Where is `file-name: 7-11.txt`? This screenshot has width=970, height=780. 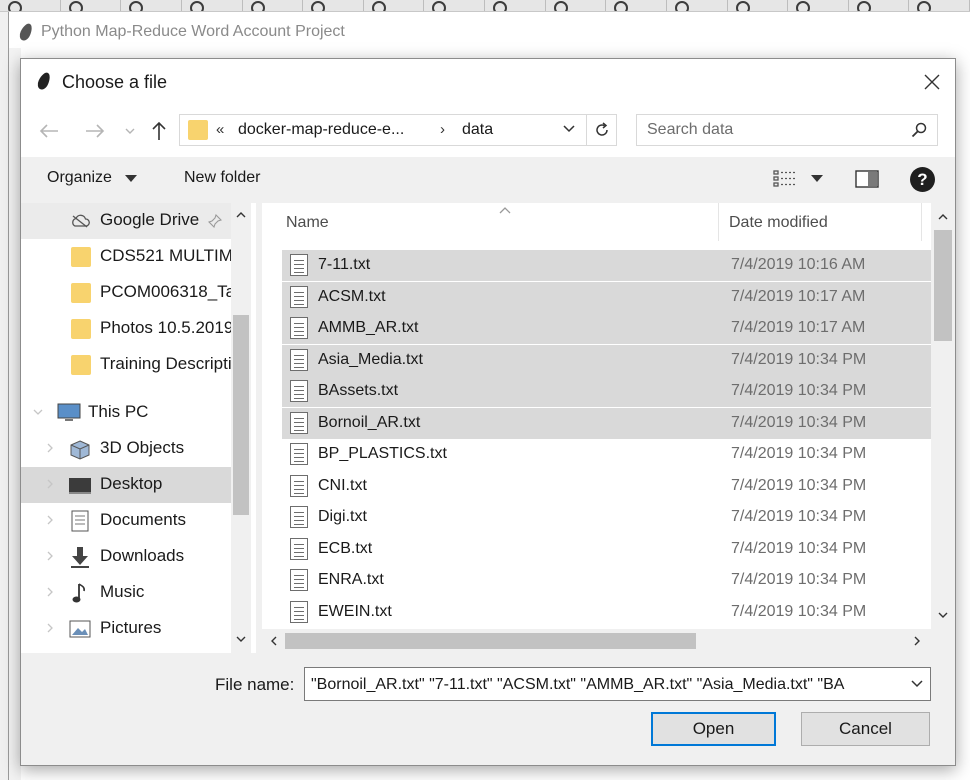
file-name: 7-11.txt is located at coordinates (344, 264).